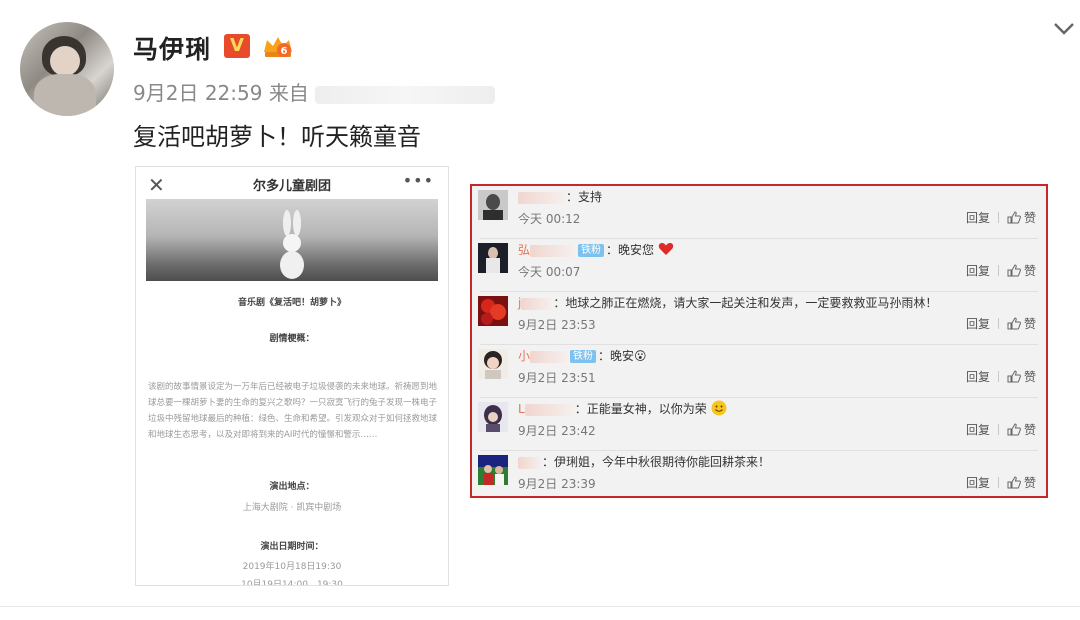  Describe the element at coordinates (759, 212) in the screenshot. I see `comment-item: ：支持 今天 00:12 回复 赞` at that location.